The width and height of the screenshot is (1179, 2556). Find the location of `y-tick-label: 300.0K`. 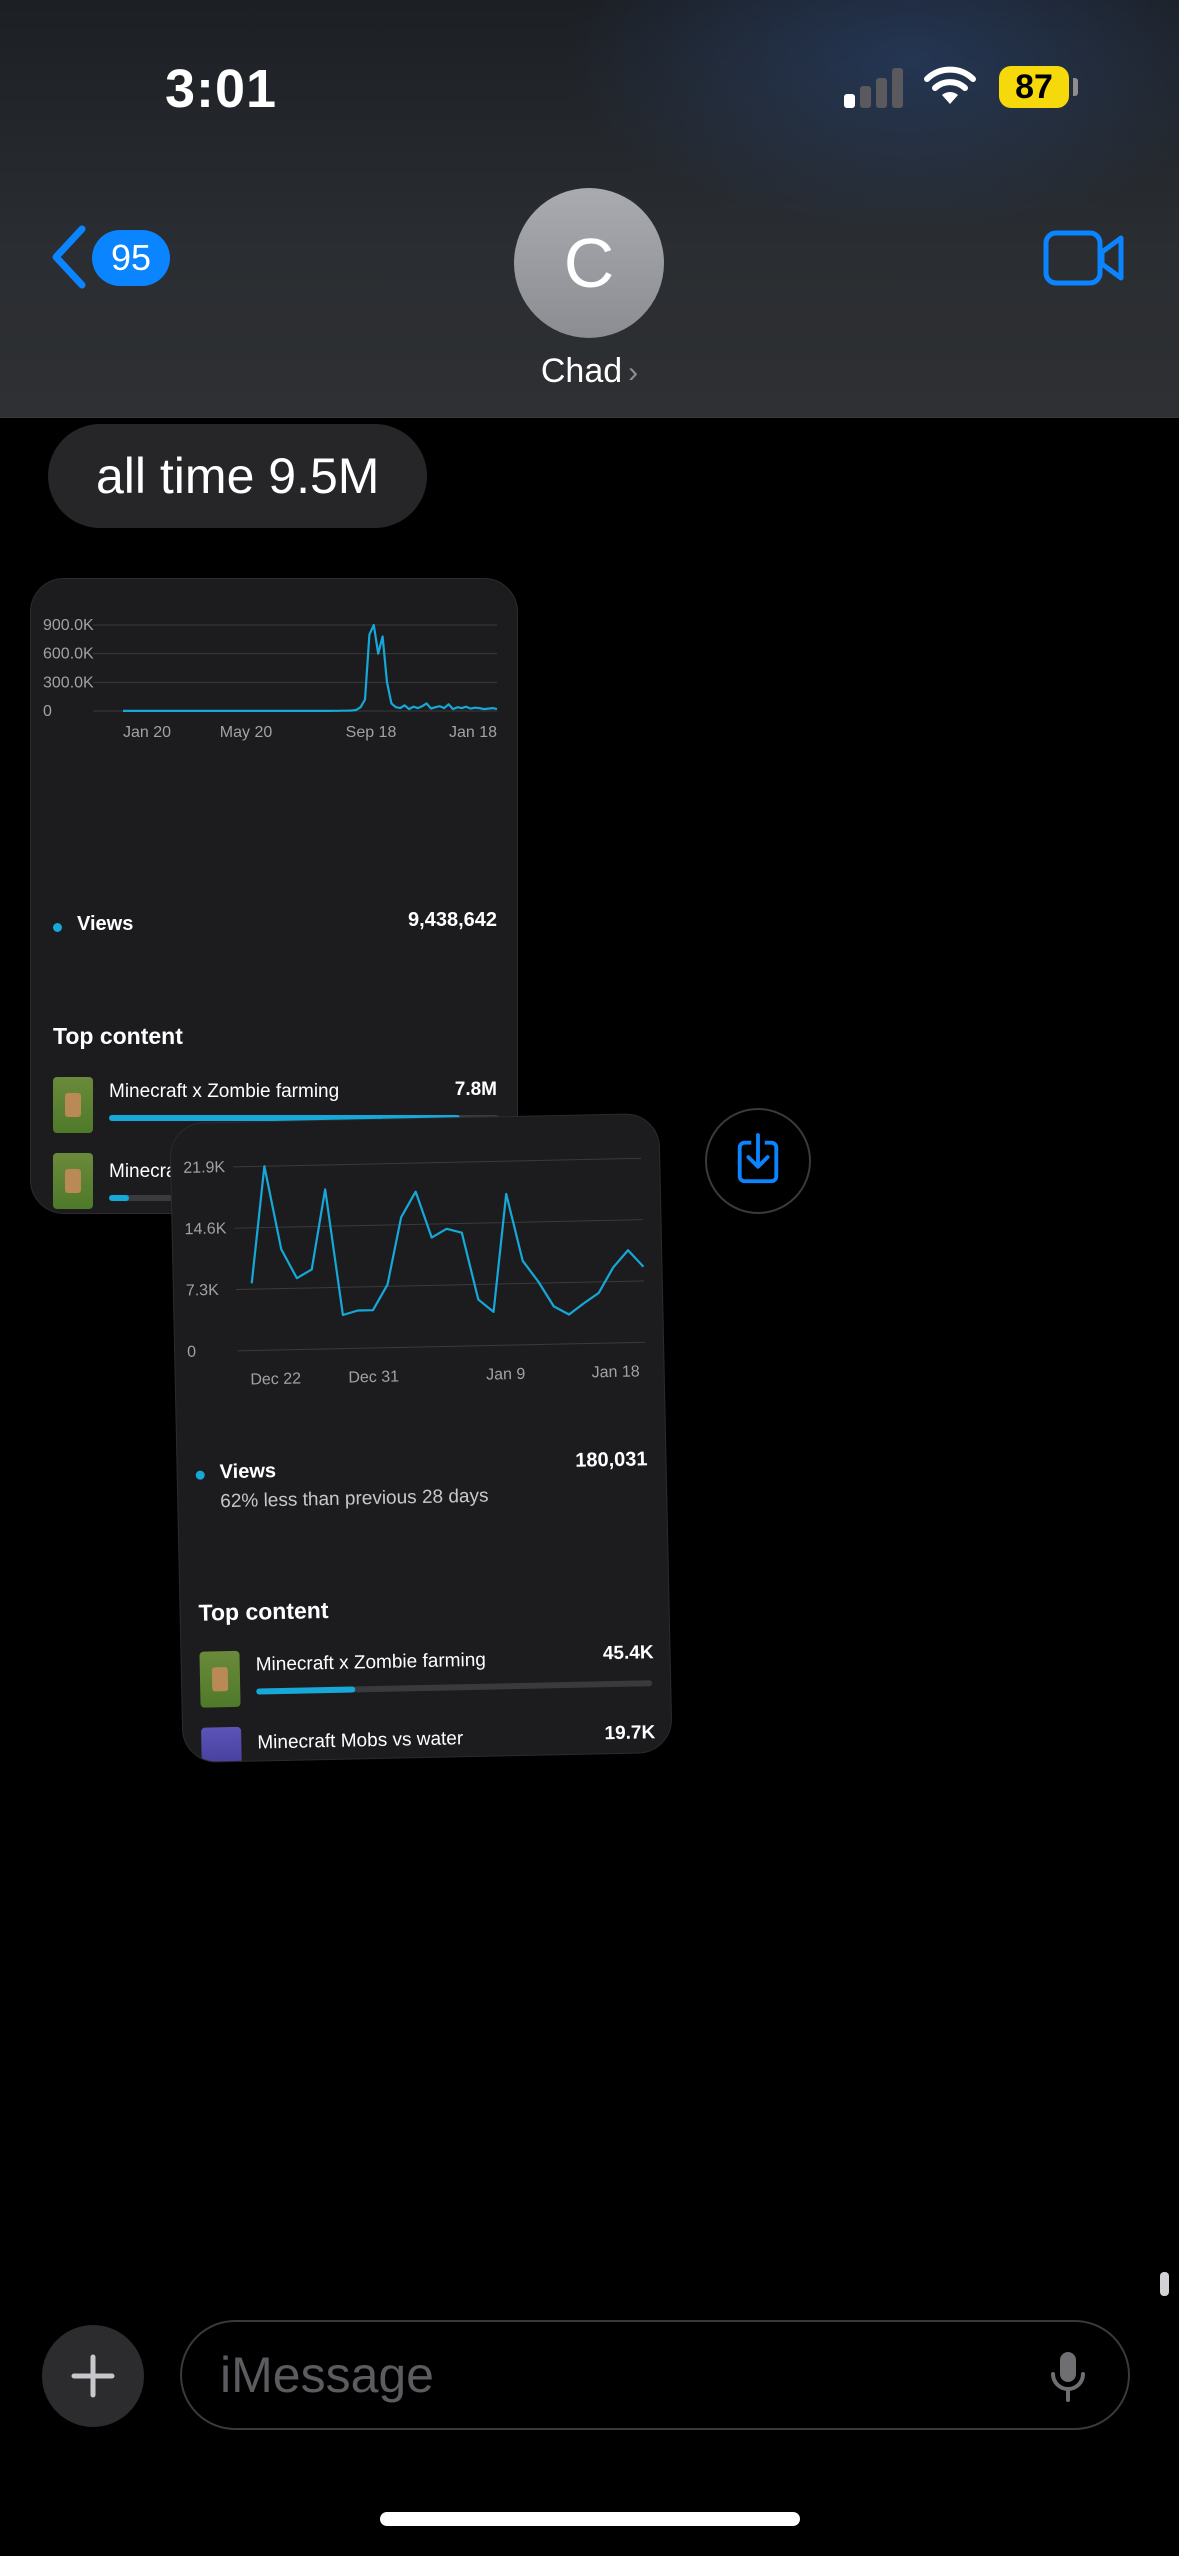

y-tick-label: 300.0K is located at coordinates (68, 682).